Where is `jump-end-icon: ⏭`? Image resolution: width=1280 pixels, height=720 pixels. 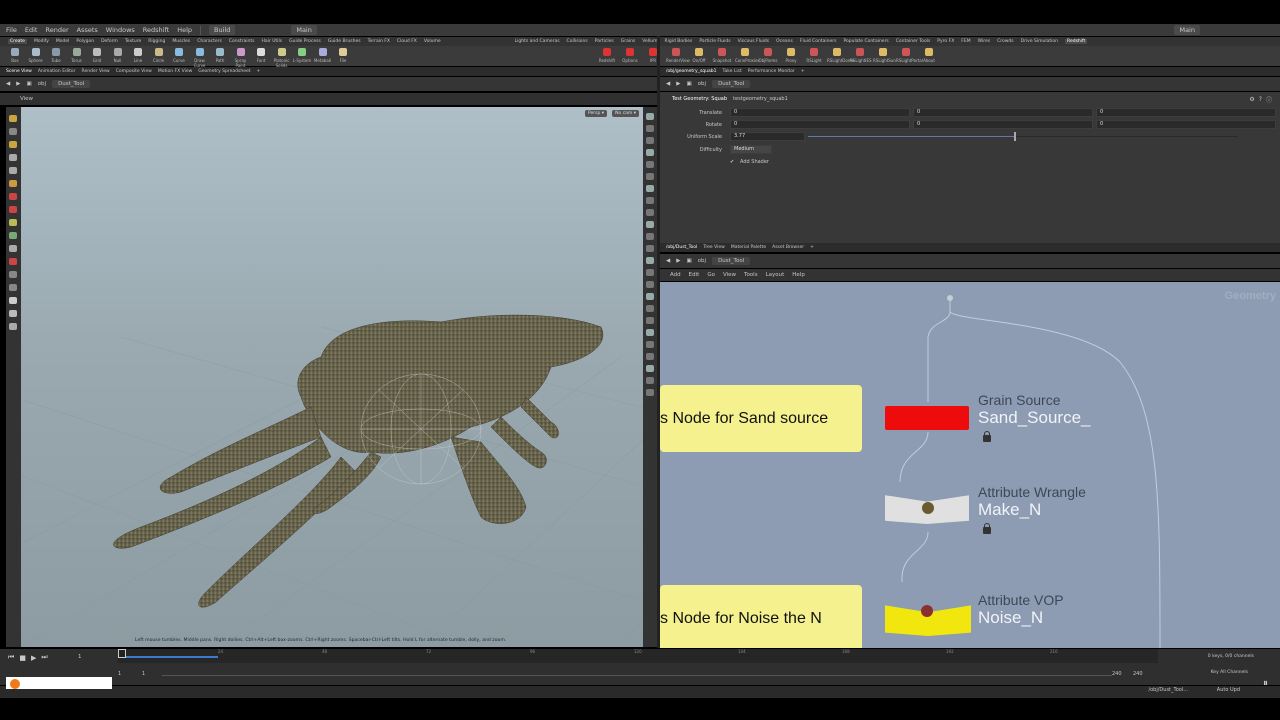 jump-end-icon: ⏭ is located at coordinates (44, 657).